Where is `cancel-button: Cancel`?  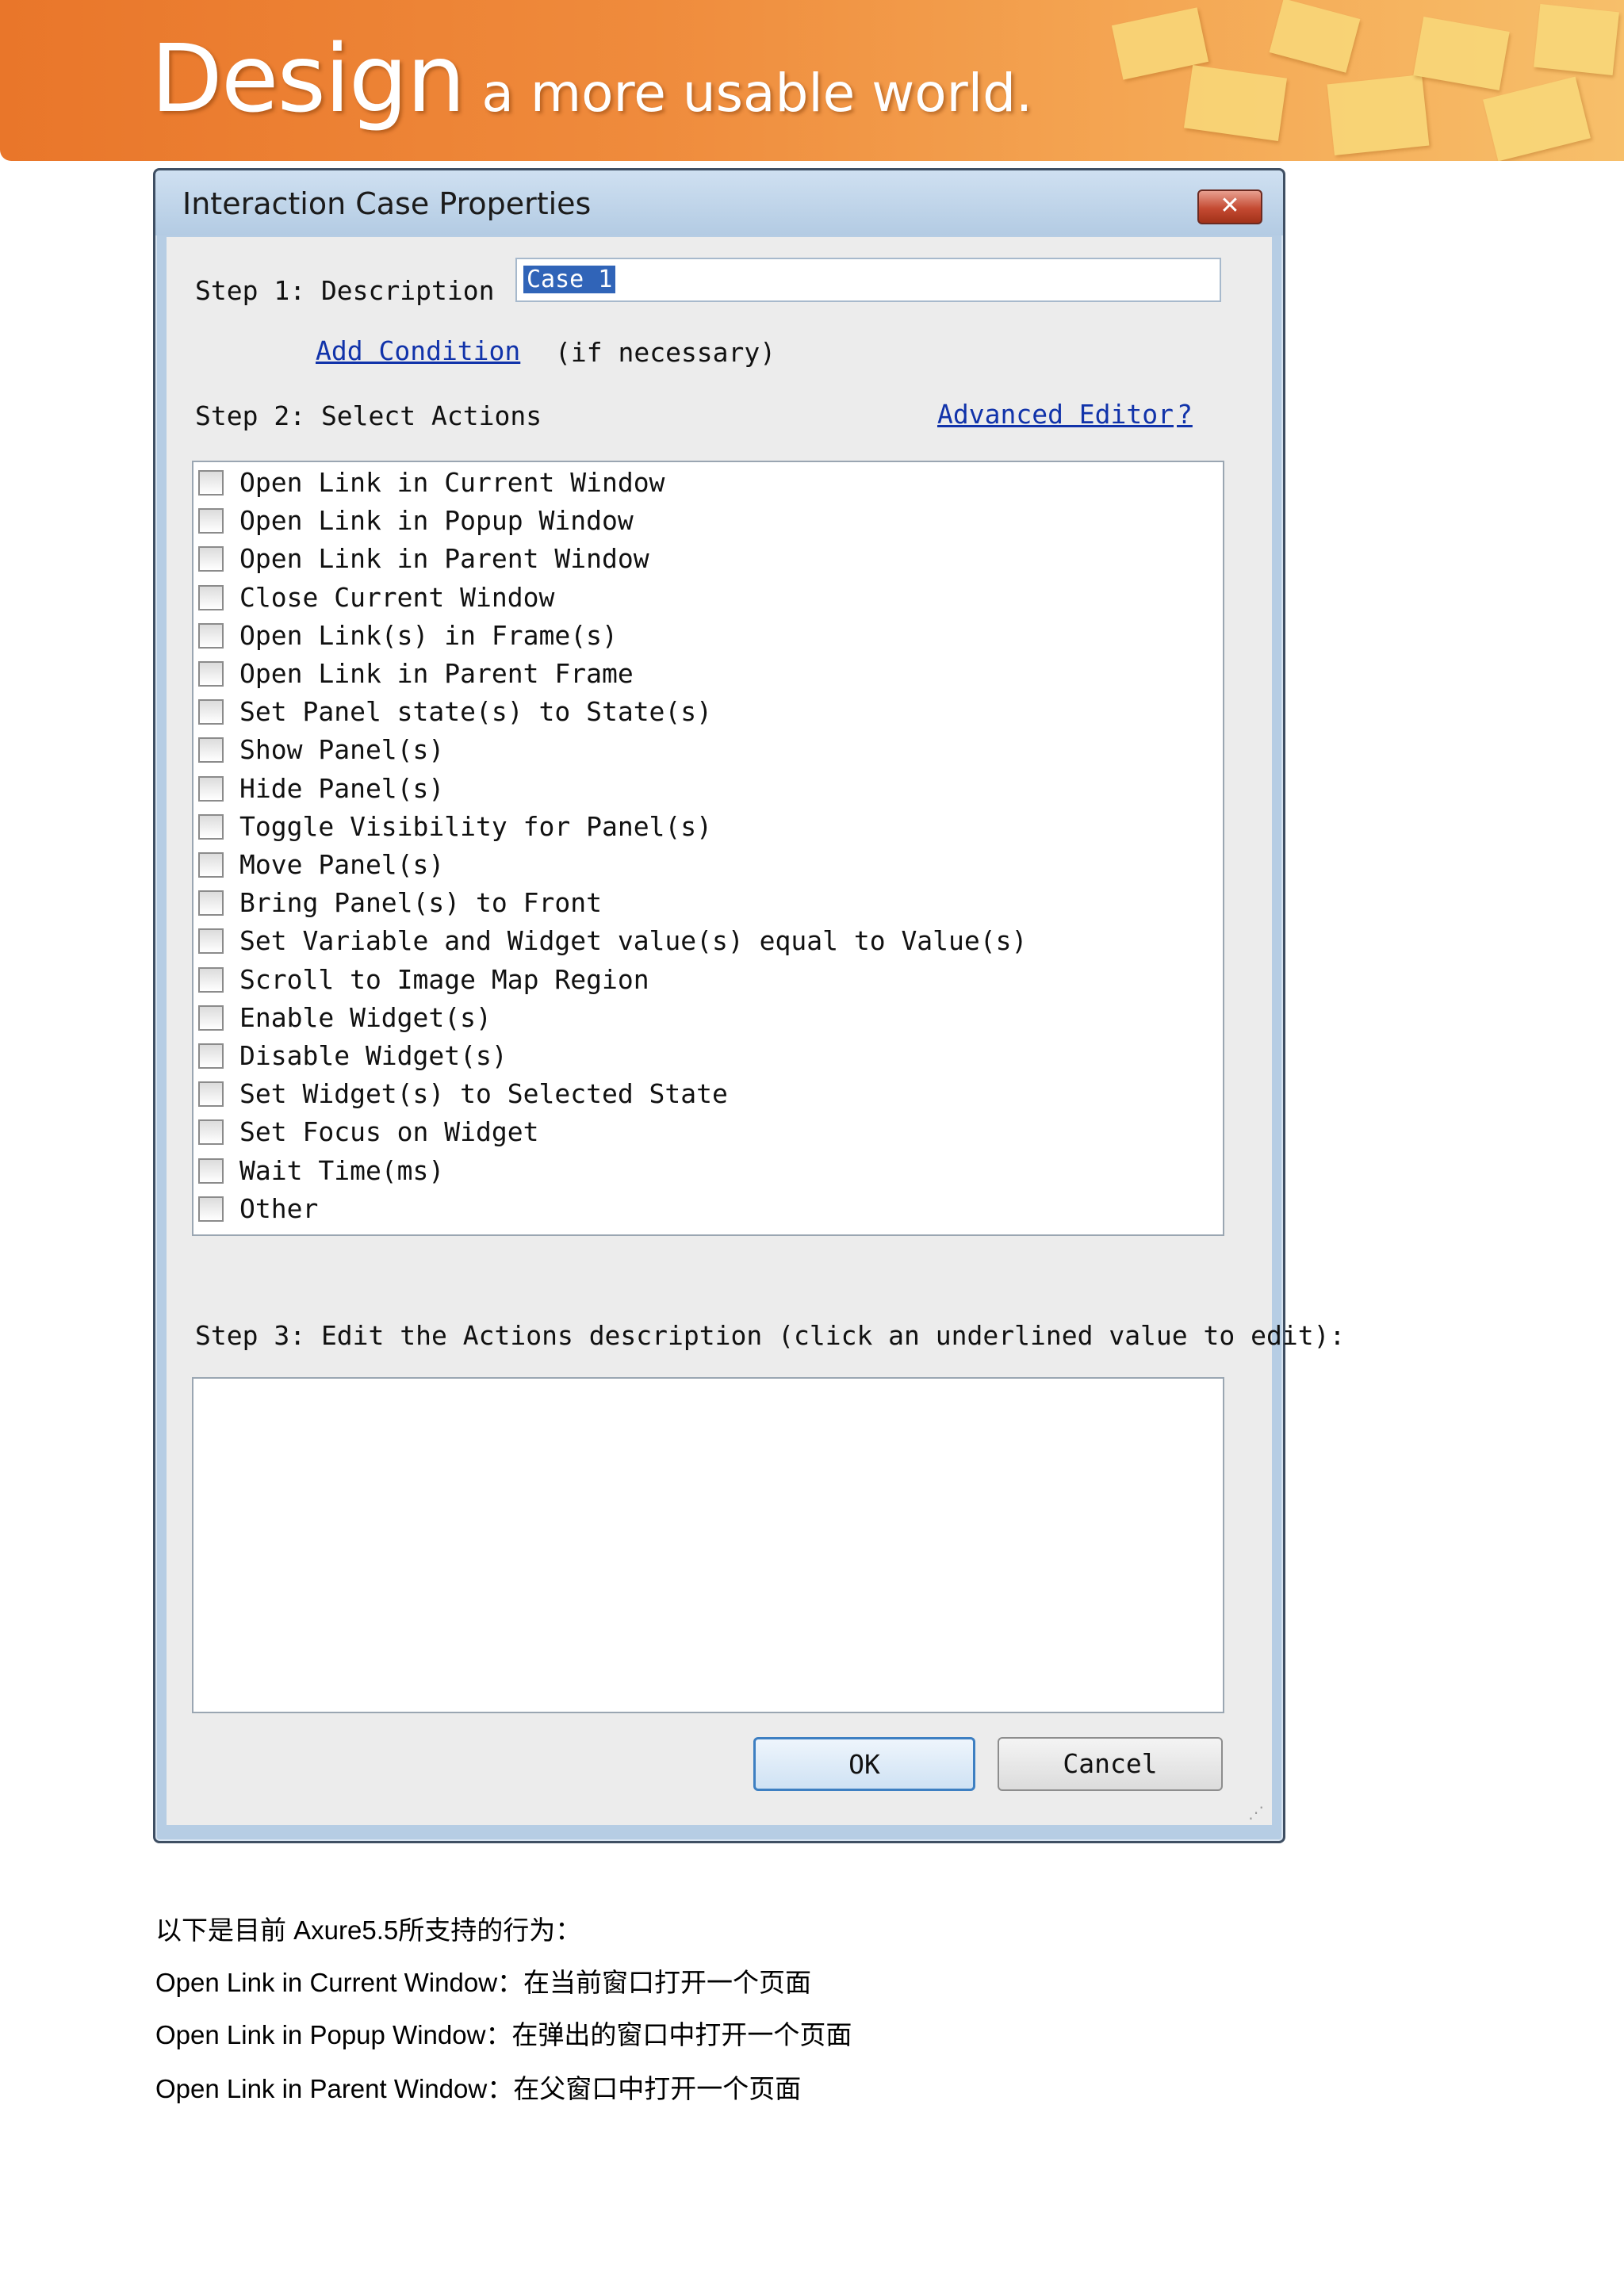 cancel-button: Cancel is located at coordinates (1110, 1764).